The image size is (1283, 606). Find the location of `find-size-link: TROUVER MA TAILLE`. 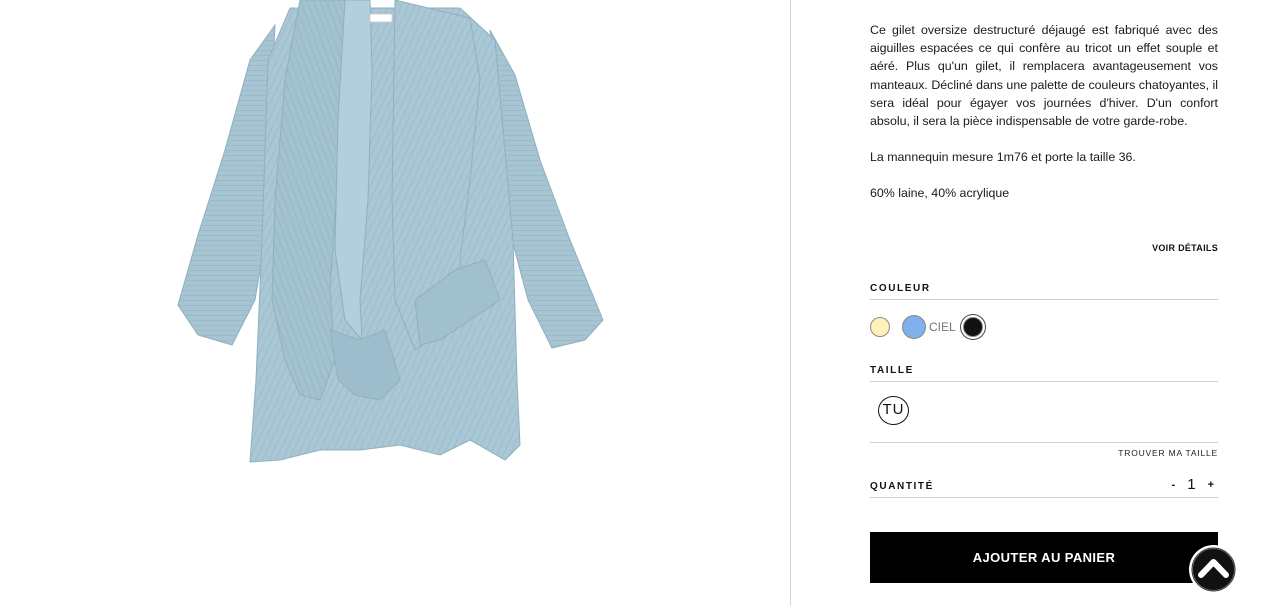

find-size-link: TROUVER MA TAILLE is located at coordinates (1168, 453).